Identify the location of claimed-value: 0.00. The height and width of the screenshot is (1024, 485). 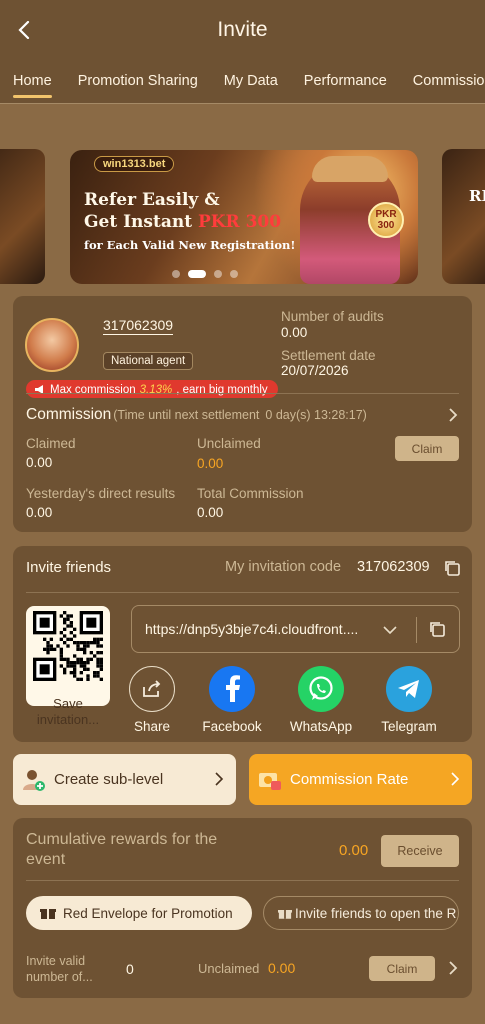
(39, 462).